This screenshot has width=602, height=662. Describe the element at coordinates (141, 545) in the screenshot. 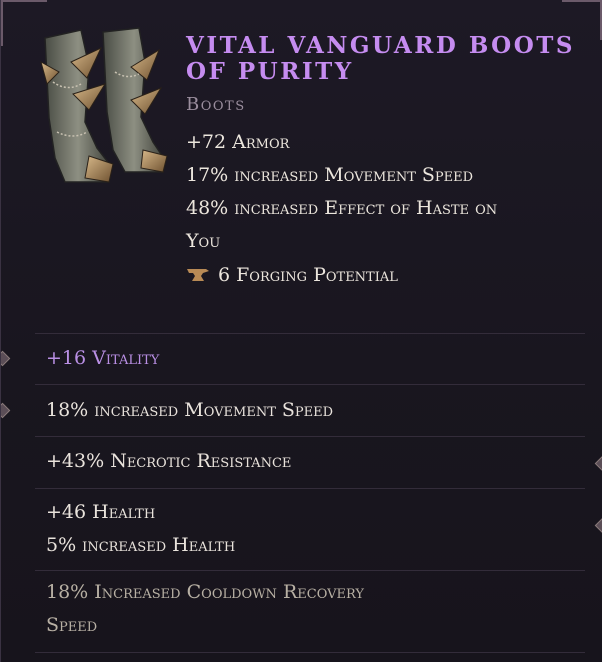

I see `affix-line: 5% increased Health` at that location.